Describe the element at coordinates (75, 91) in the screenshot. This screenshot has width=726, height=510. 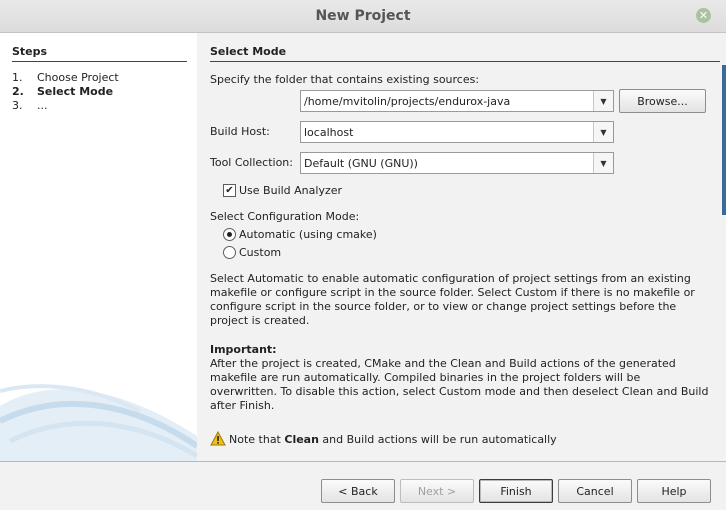
I see `step-label: Select Mode` at that location.